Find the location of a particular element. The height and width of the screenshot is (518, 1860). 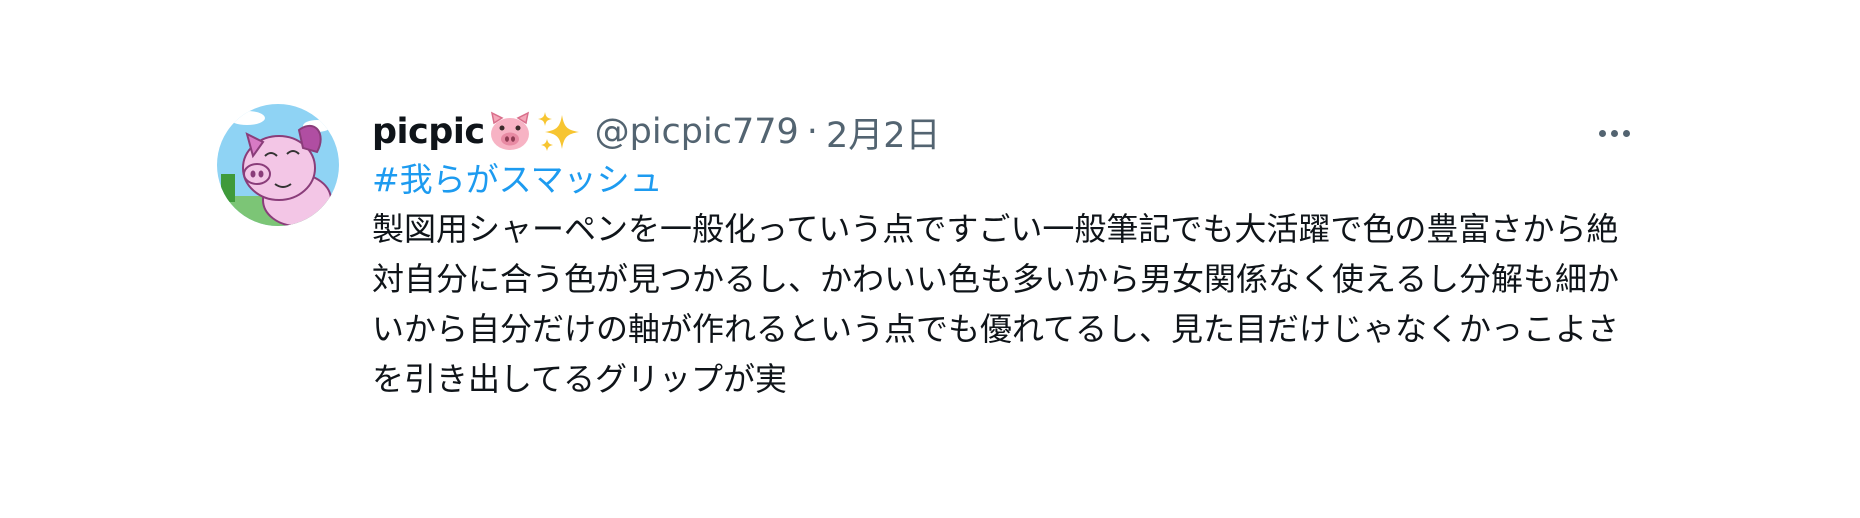

pig-avatar-image is located at coordinates (278, 165).